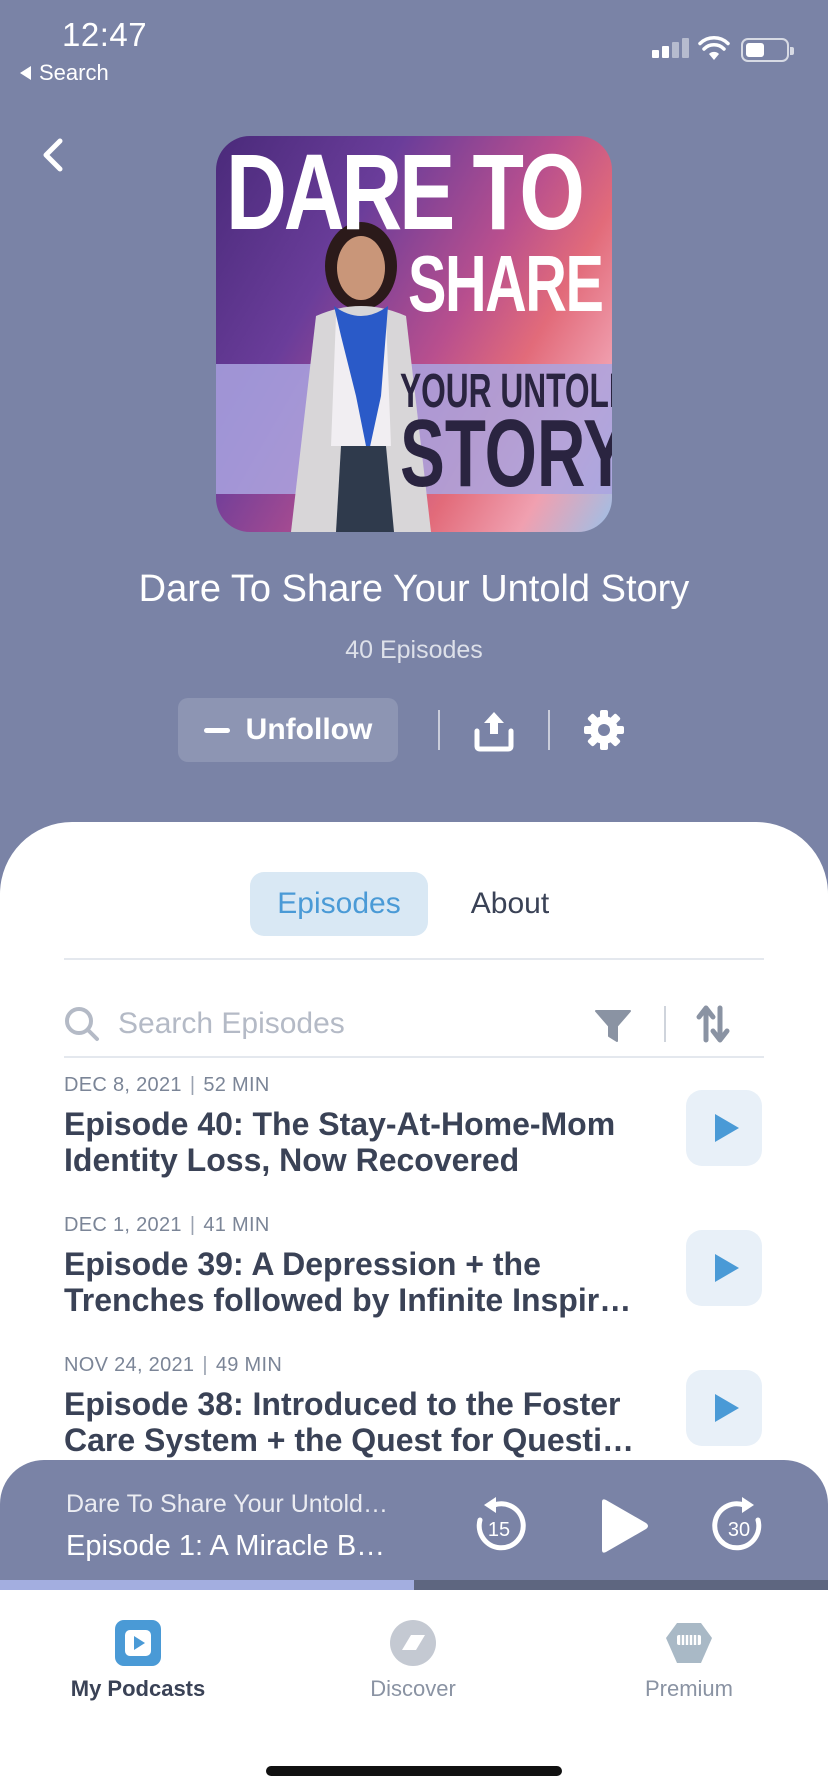 This screenshot has height=1792, width=828. What do you see at coordinates (414, 730) in the screenshot?
I see `podcast-actions: Unfollow` at bounding box center [414, 730].